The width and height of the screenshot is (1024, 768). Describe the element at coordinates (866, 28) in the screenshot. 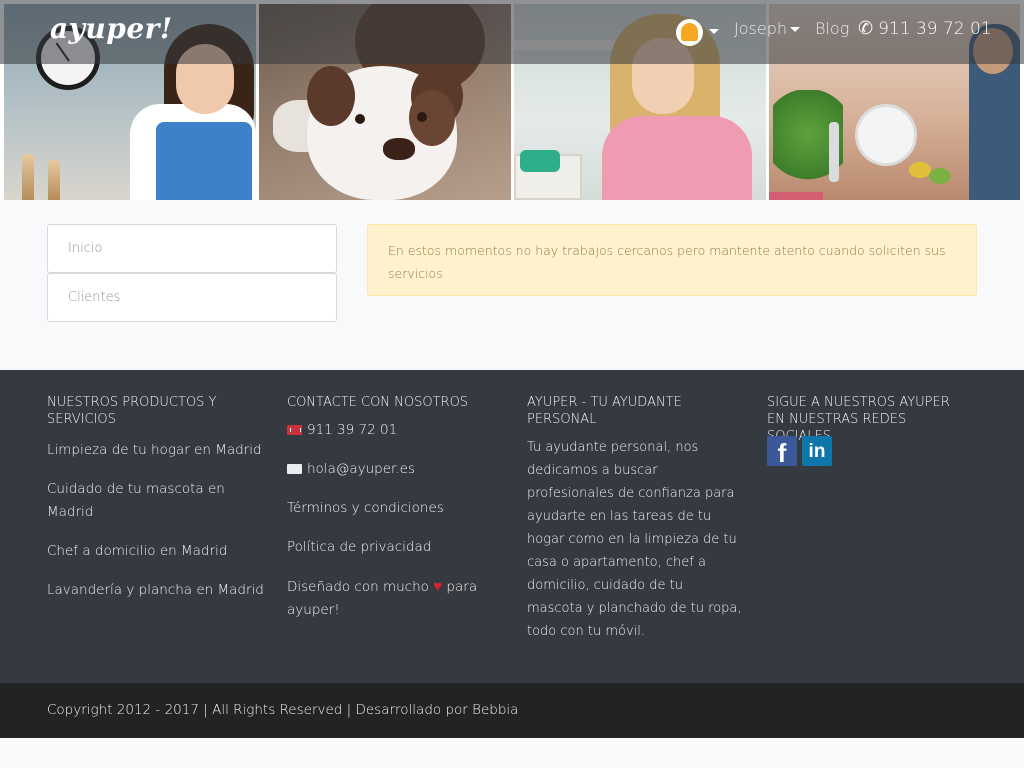

I see `phone-icon: ✆` at that location.